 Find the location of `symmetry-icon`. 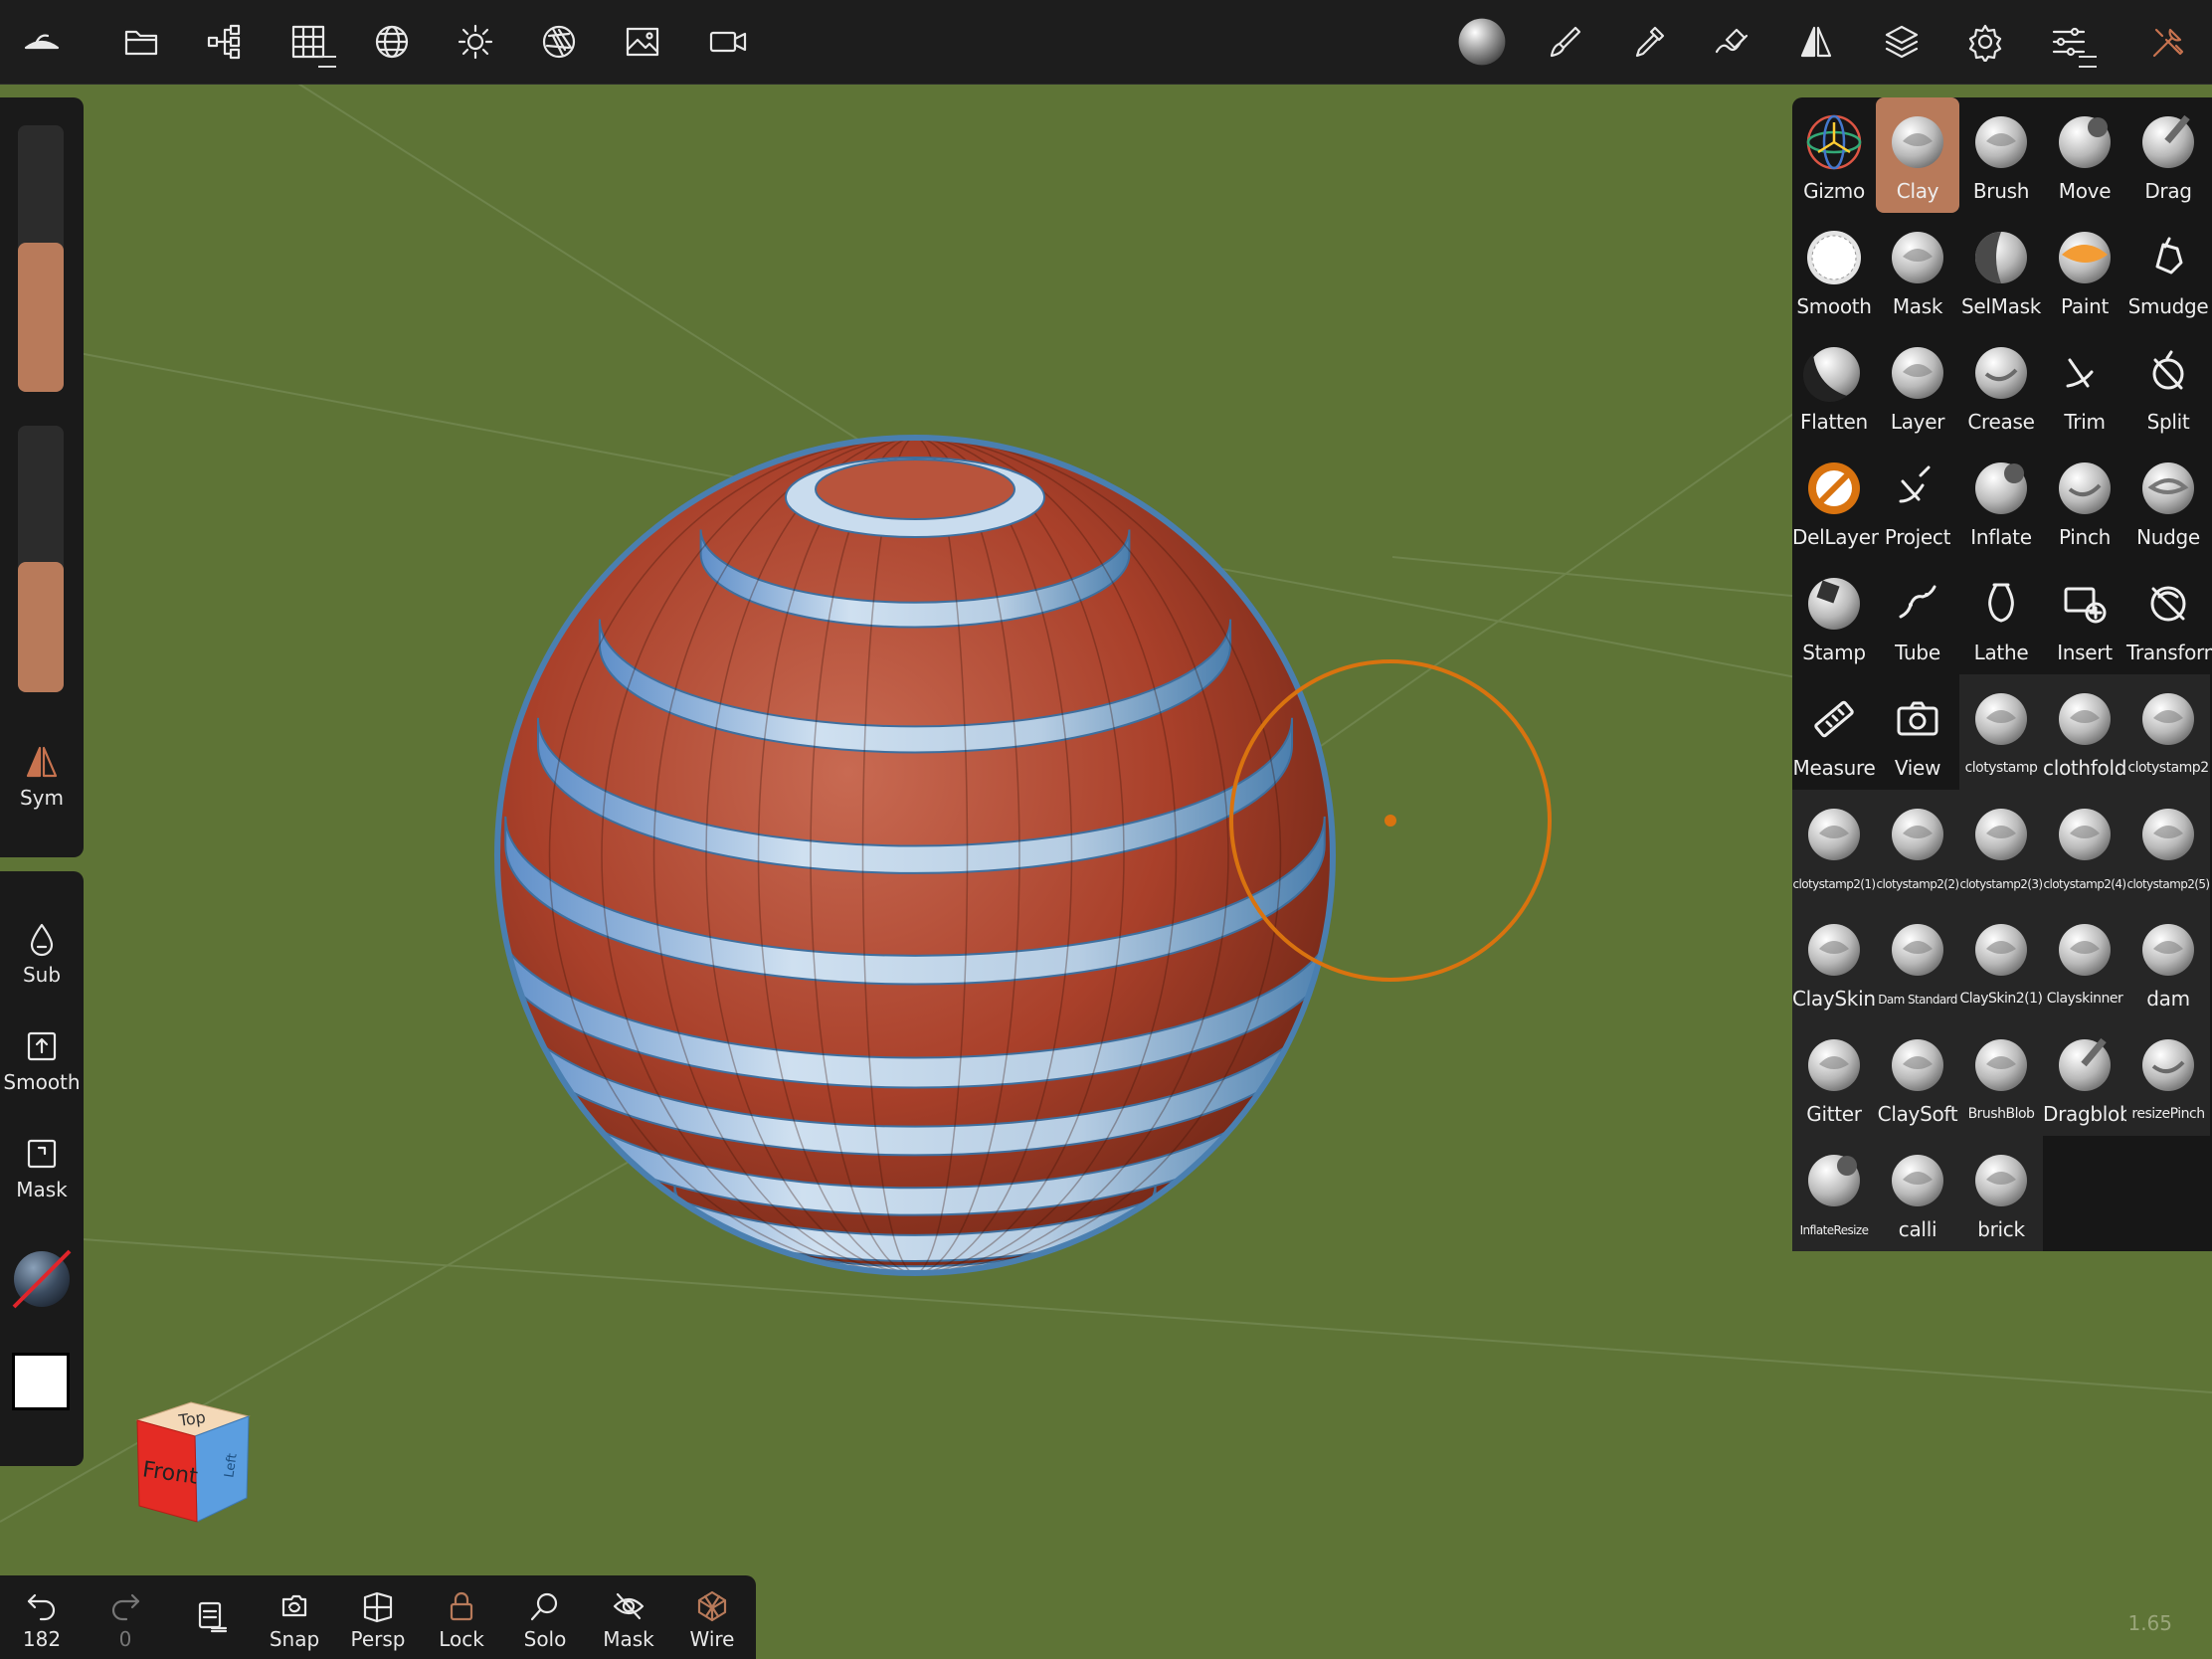

symmetry-icon is located at coordinates (1816, 42).